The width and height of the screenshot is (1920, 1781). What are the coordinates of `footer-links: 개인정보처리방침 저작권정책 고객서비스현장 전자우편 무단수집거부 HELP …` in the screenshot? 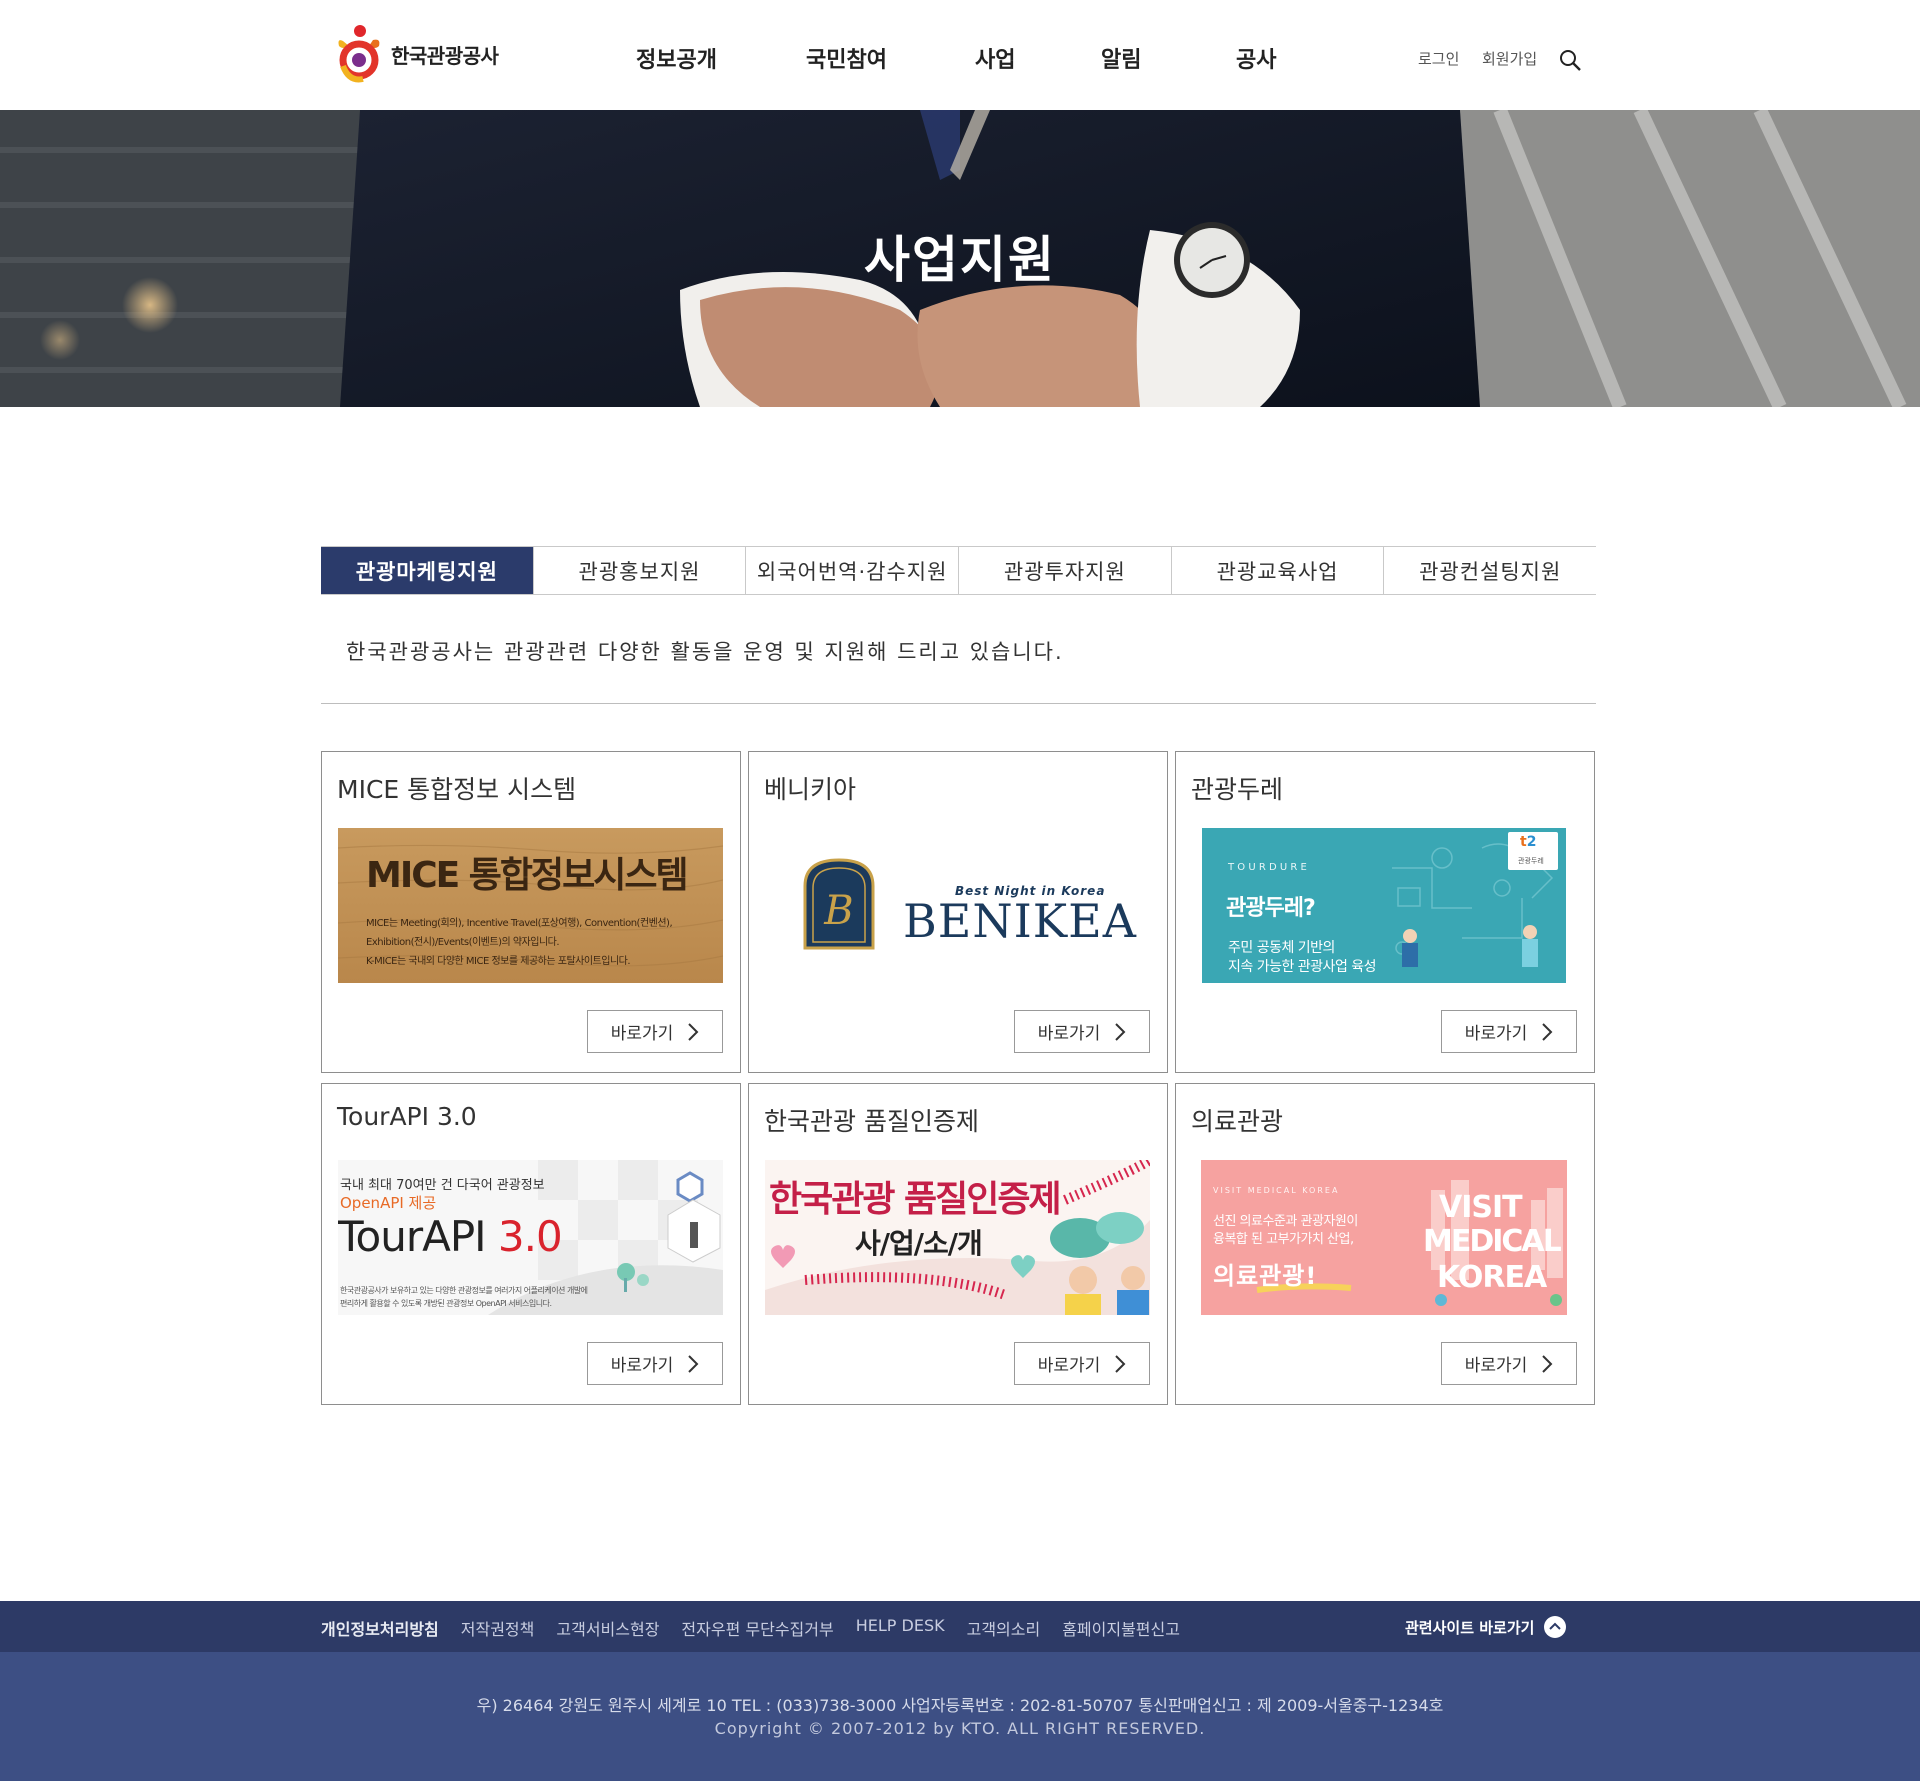 It's located at (761, 1628).